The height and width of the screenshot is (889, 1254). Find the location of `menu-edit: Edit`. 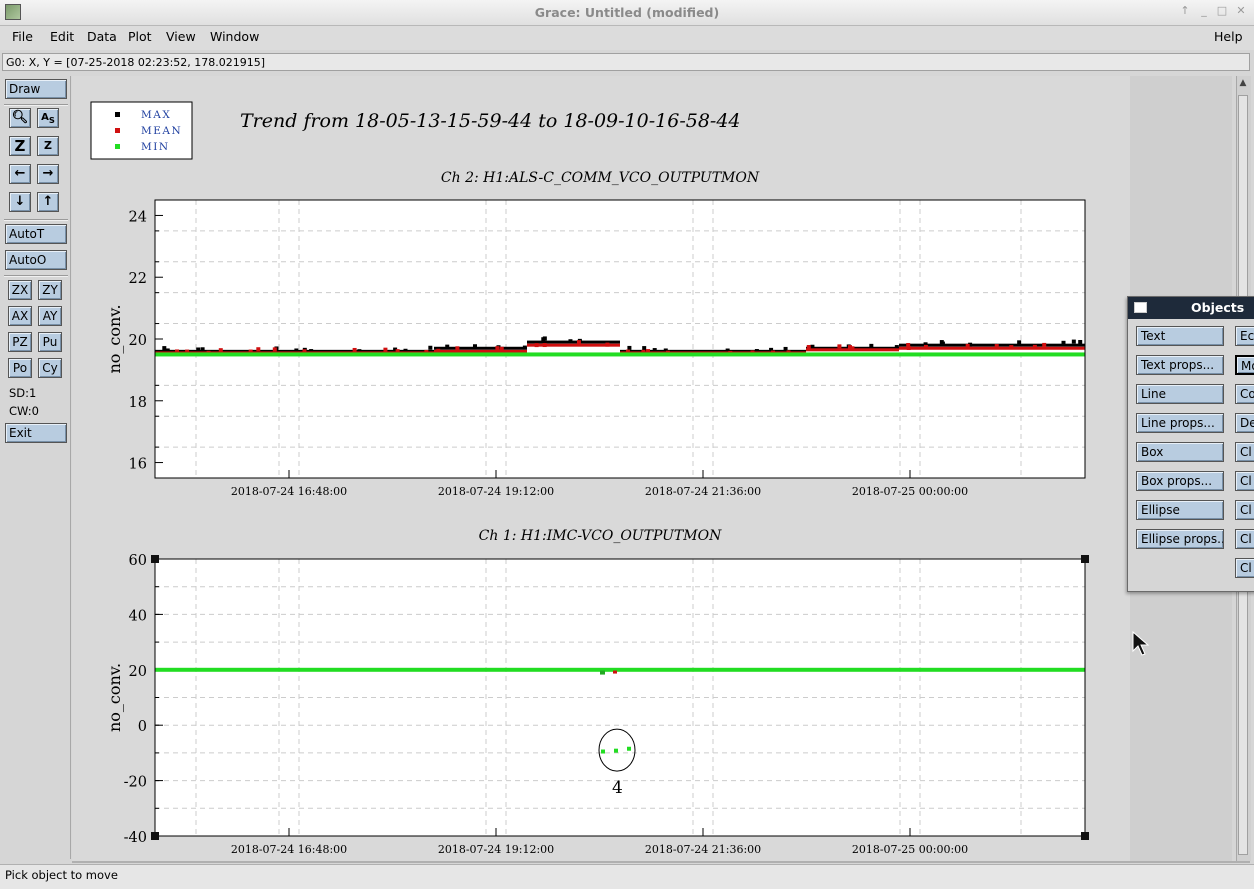

menu-edit: Edit is located at coordinates (62, 36).